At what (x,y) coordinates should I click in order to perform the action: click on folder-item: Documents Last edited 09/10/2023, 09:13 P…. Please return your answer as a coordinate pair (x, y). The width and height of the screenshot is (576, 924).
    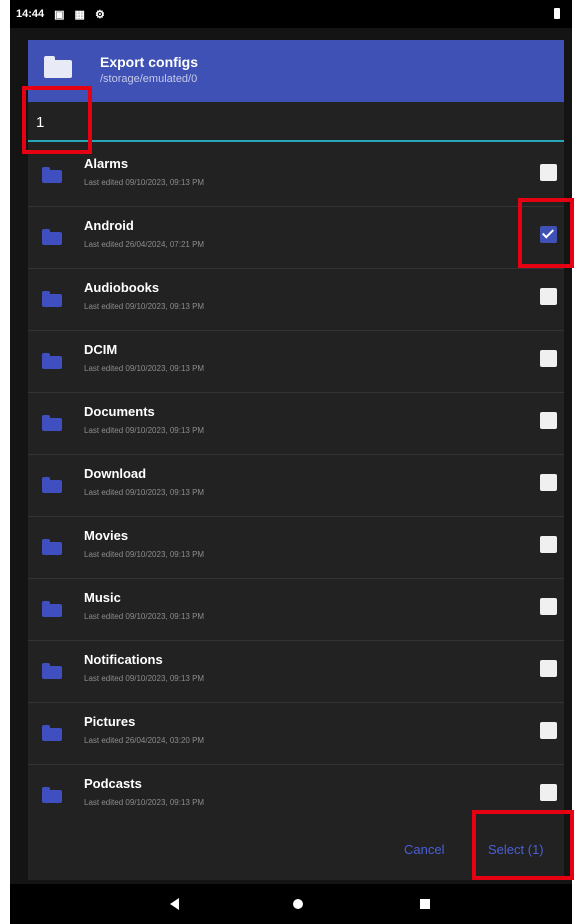
    Looking at the image, I should click on (296, 423).